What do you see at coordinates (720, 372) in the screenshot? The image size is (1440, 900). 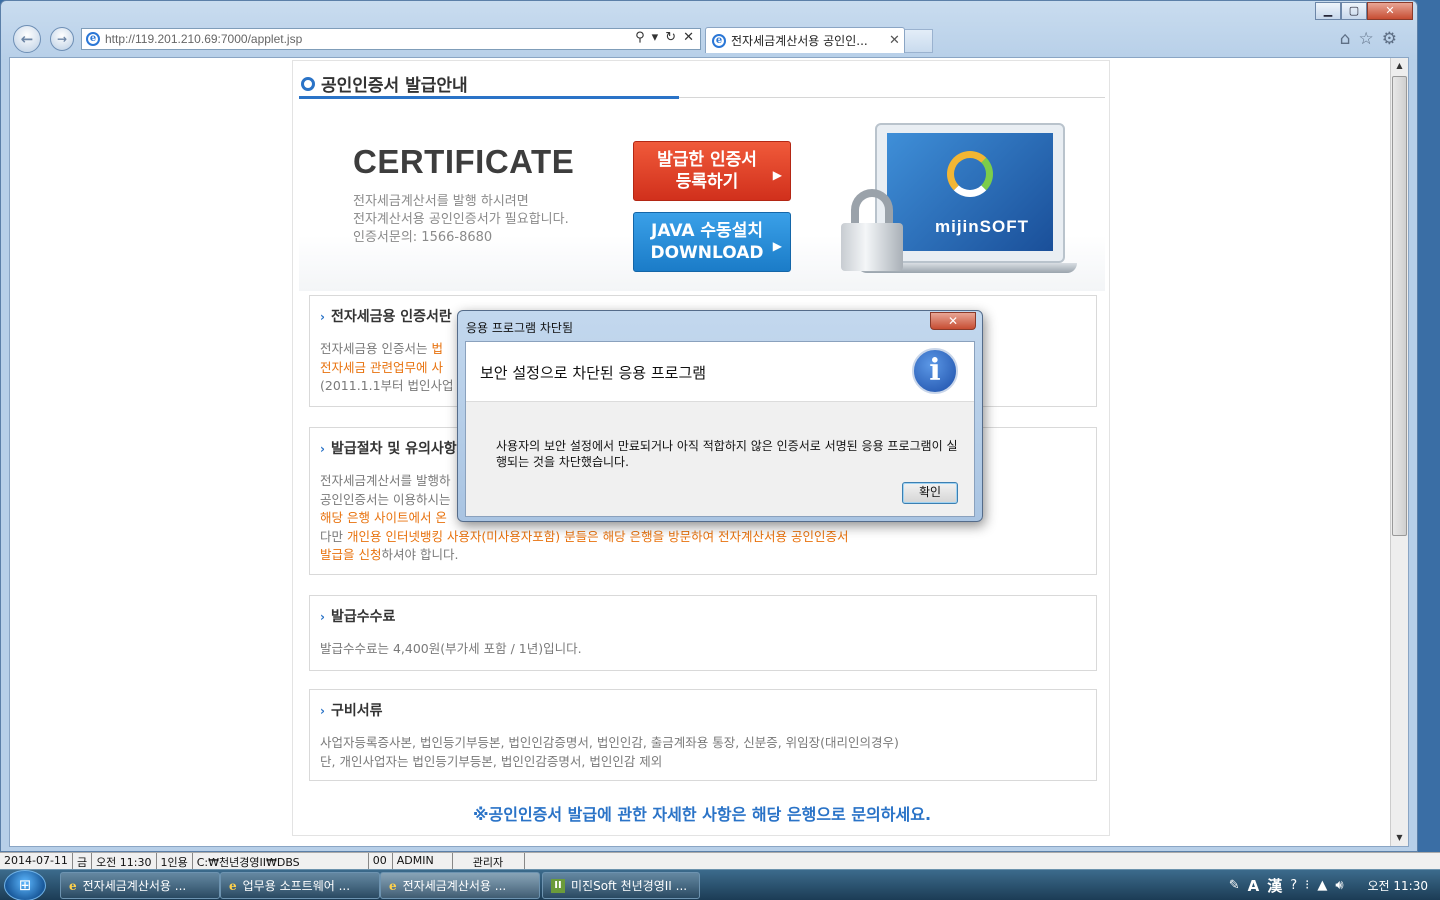 I see `dialog-header: 보안 설정으로 차단된 응용 프로그램 i` at bounding box center [720, 372].